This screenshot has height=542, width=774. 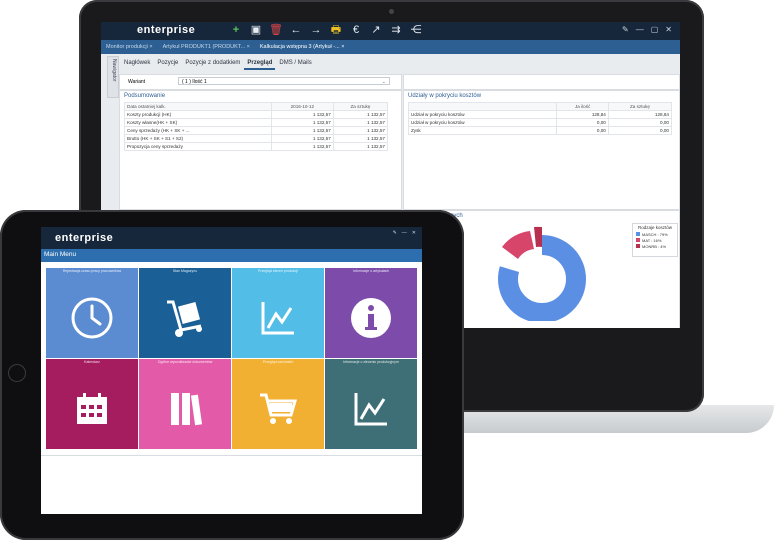 I want to click on subtab-positions-extra: Pozycje z dodatkiem, so click(x=212, y=64).